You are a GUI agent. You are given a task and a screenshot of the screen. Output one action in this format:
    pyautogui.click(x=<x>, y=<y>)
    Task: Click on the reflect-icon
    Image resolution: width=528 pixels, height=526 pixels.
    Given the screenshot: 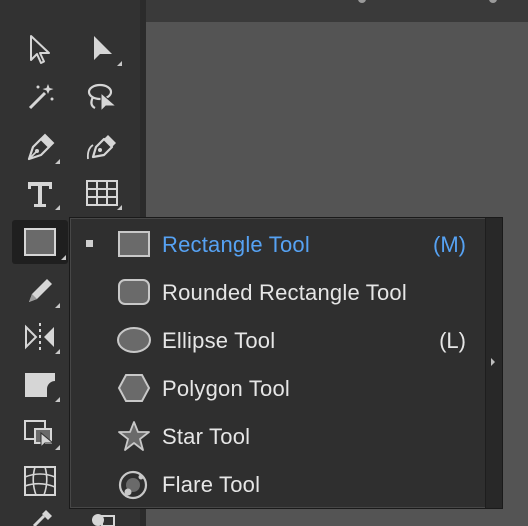 What is the action you would take?
    pyautogui.click(x=39, y=337)
    